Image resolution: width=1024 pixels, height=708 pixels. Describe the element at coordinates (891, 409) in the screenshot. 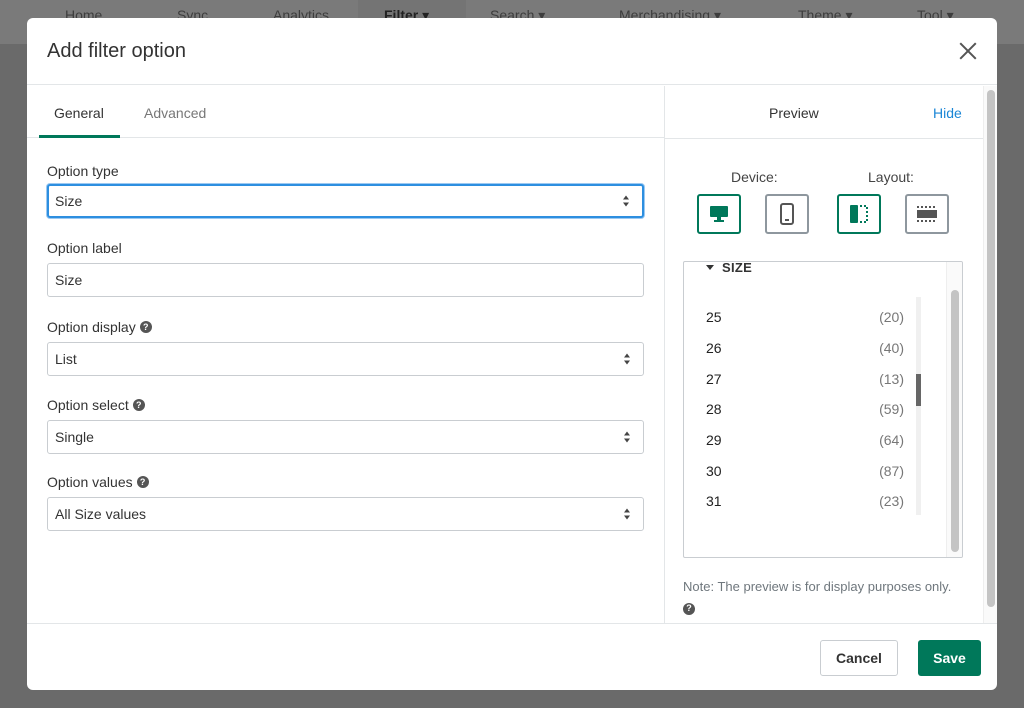

I see `facet-item-count: (59)` at that location.